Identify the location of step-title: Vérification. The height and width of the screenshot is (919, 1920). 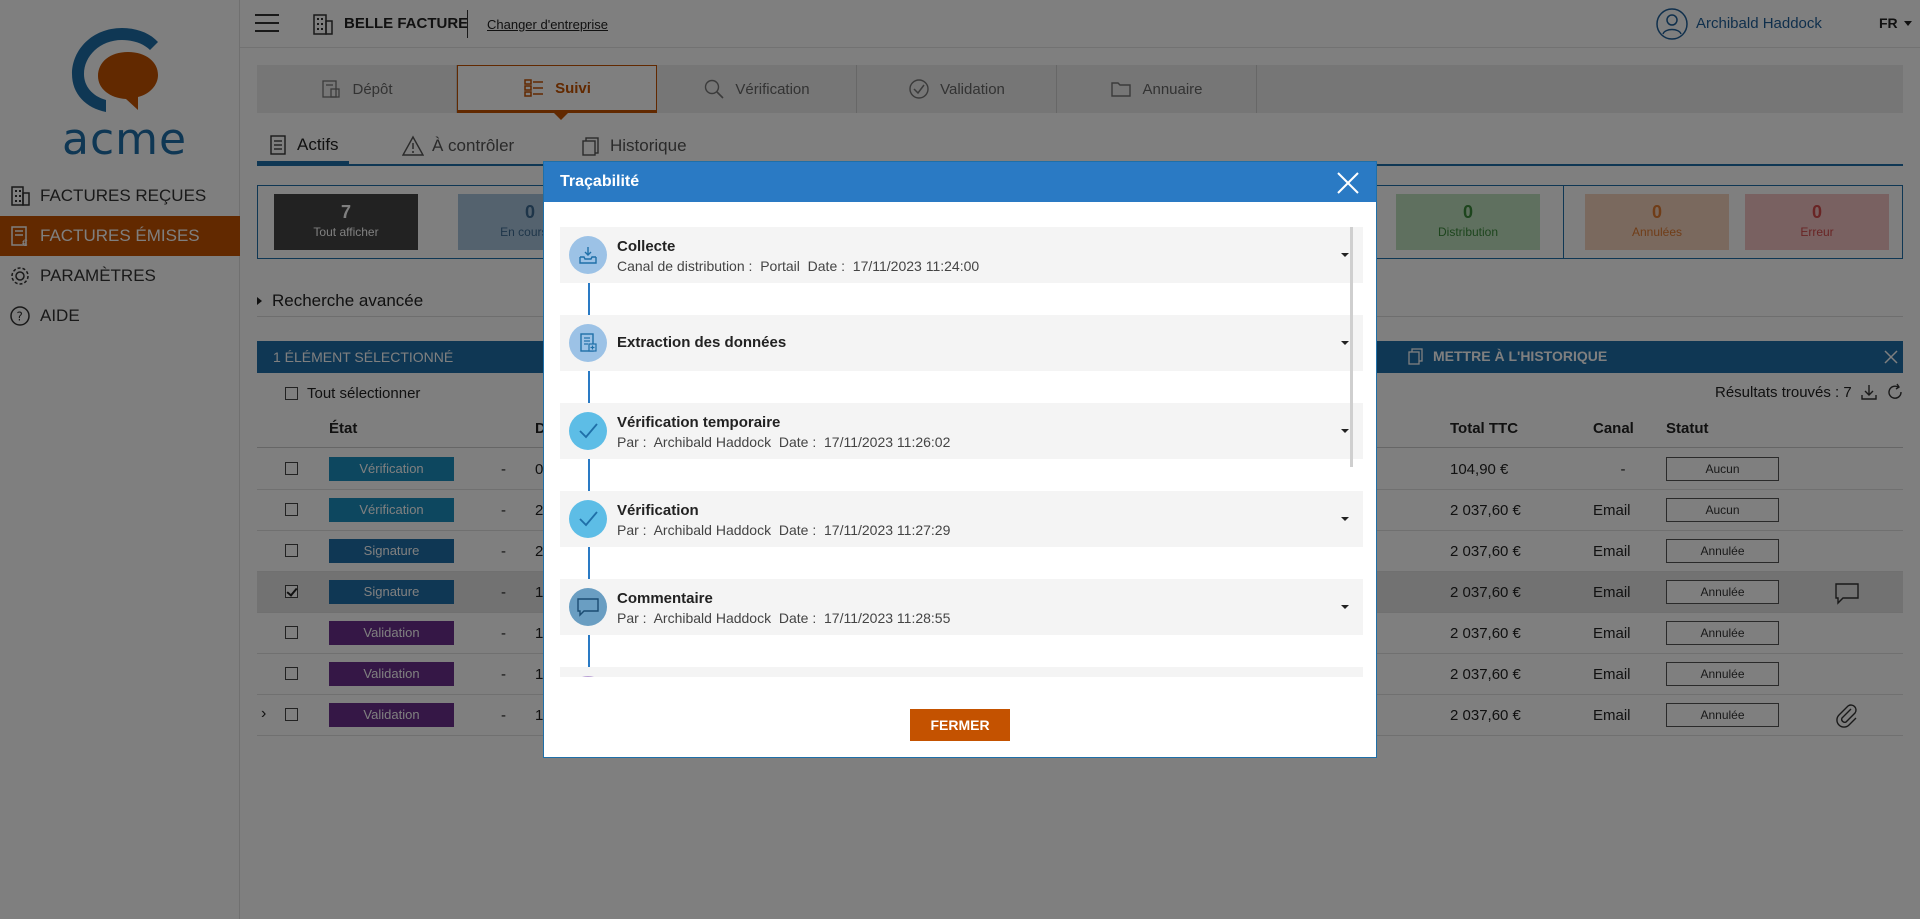
(658, 510).